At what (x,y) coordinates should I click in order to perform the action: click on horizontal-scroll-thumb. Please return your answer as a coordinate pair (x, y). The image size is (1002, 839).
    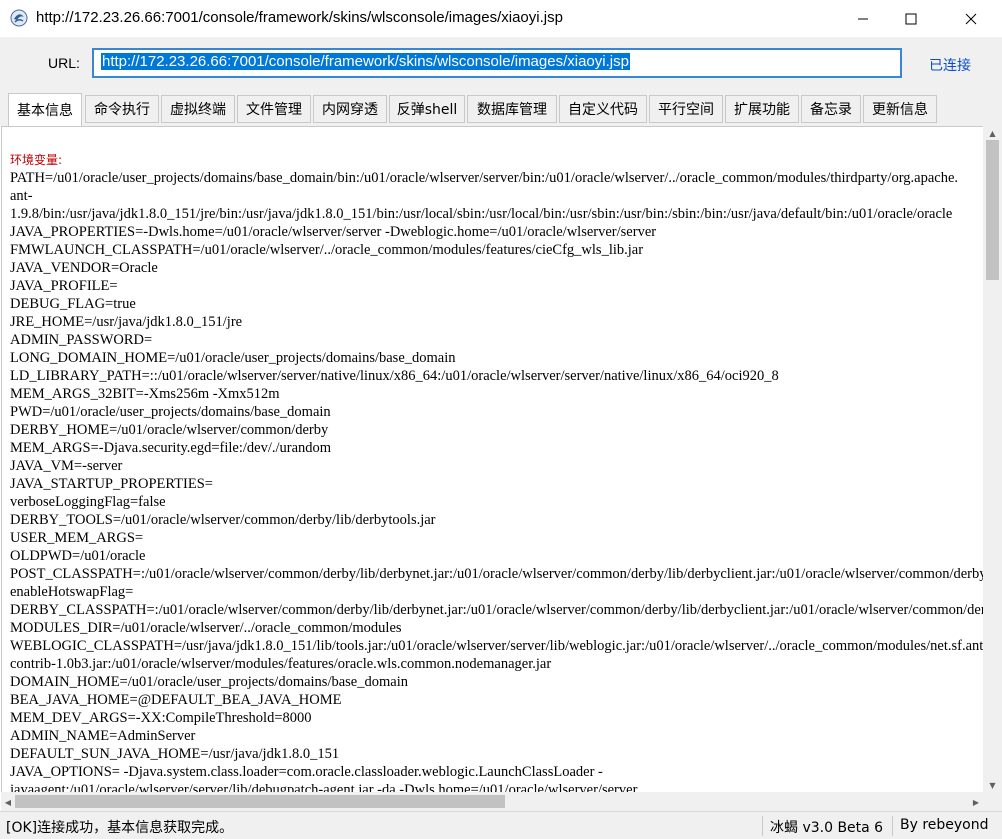
    Looking at the image, I should click on (260, 801).